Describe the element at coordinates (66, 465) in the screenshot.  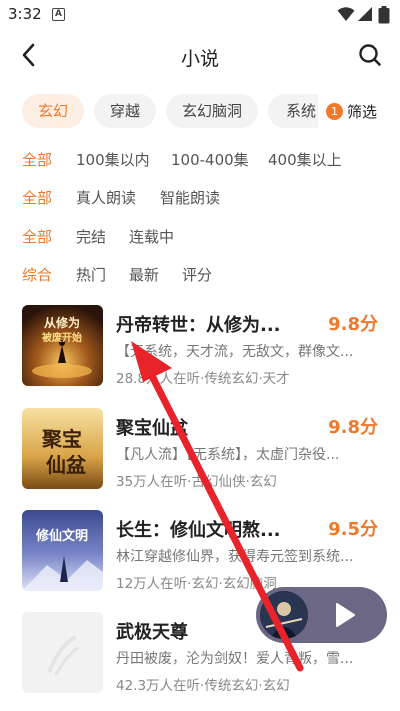
I see `svg-text: 仙盆` at that location.